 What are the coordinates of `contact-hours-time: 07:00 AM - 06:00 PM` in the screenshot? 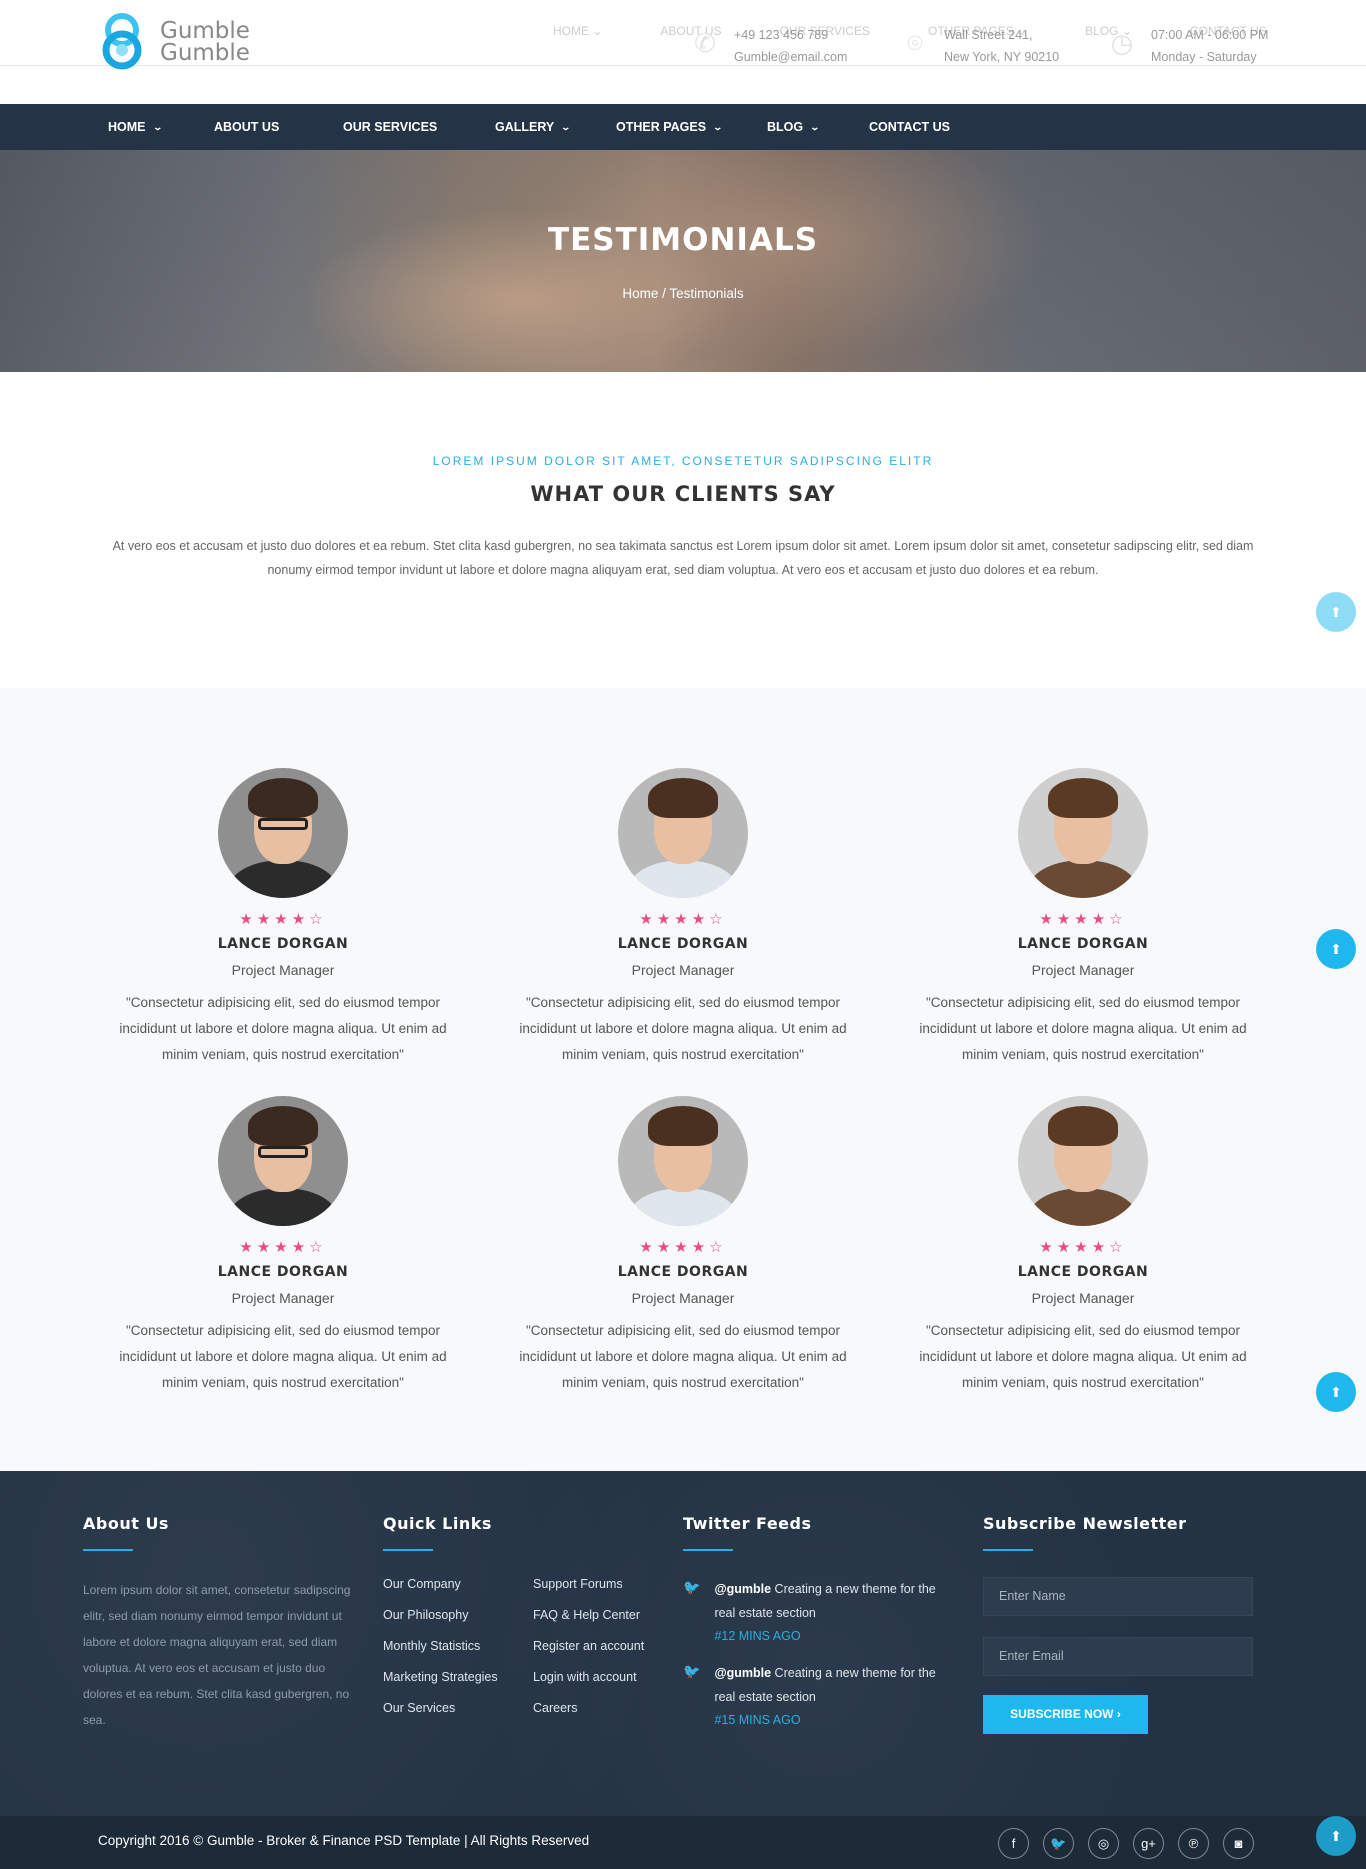 It's located at (1210, 35).